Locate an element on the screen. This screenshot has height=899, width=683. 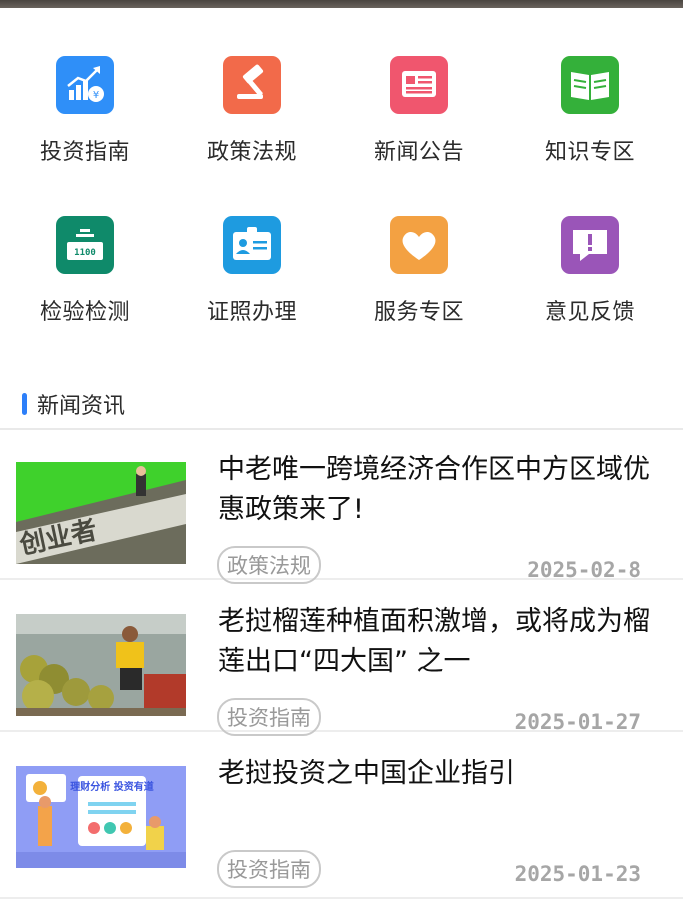
category-news-notice: 新闻公告 is located at coordinates (419, 111).